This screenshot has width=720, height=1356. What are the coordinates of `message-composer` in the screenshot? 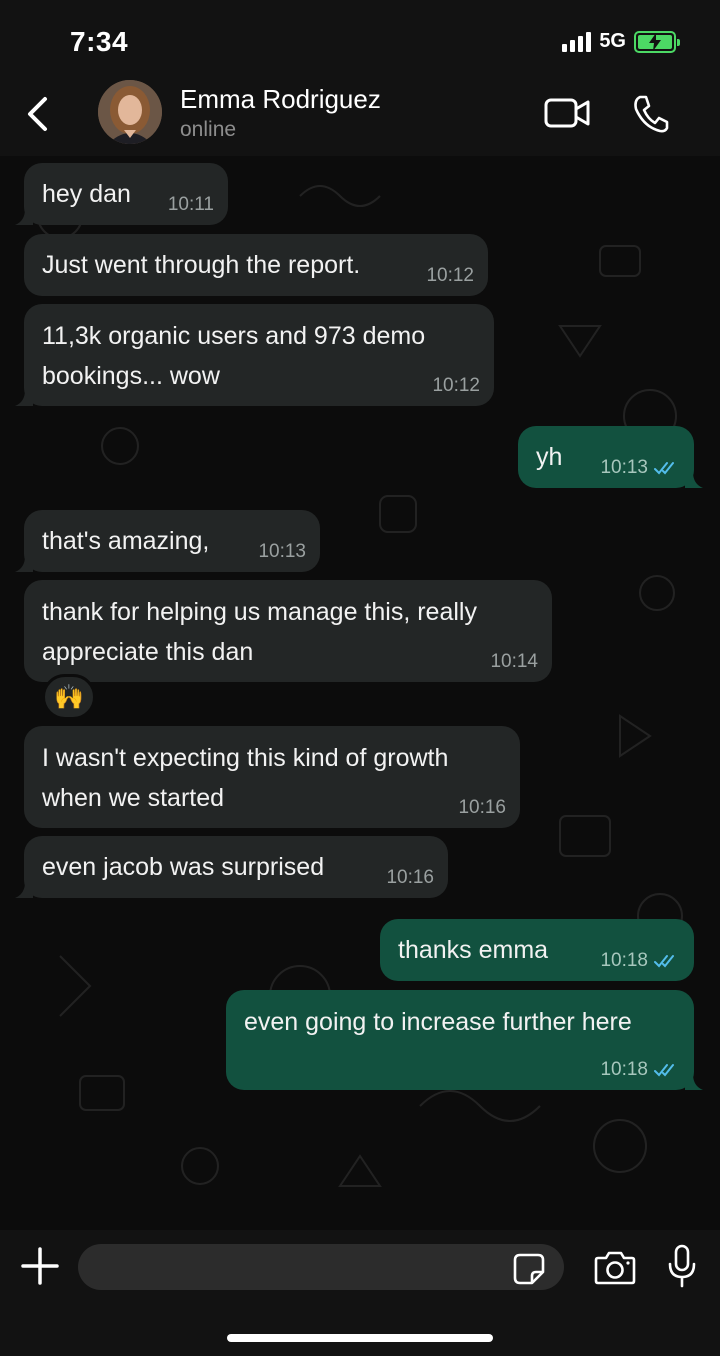 It's located at (360, 1293).